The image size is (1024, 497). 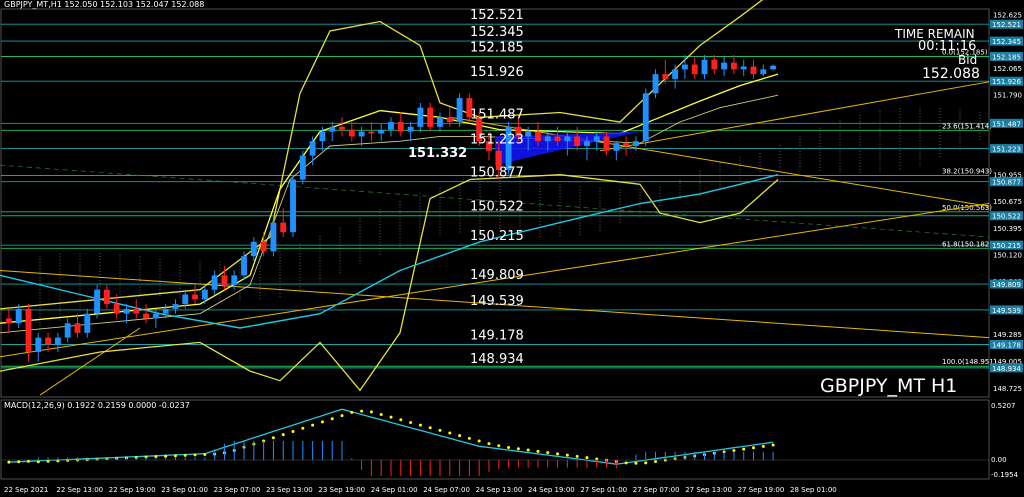 What do you see at coordinates (951, 74) in the screenshot?
I see `bid-value: 152.088` at bounding box center [951, 74].